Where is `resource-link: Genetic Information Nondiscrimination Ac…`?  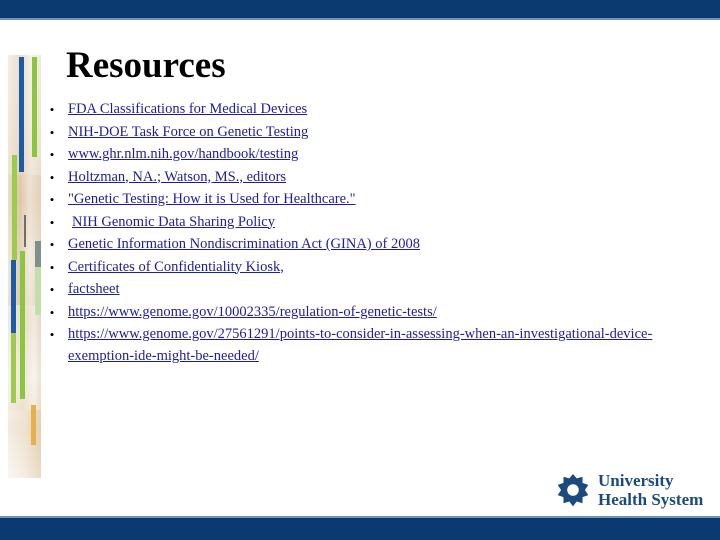
resource-link: Genetic Information Nondiscrimination Ac… is located at coordinates (244, 244).